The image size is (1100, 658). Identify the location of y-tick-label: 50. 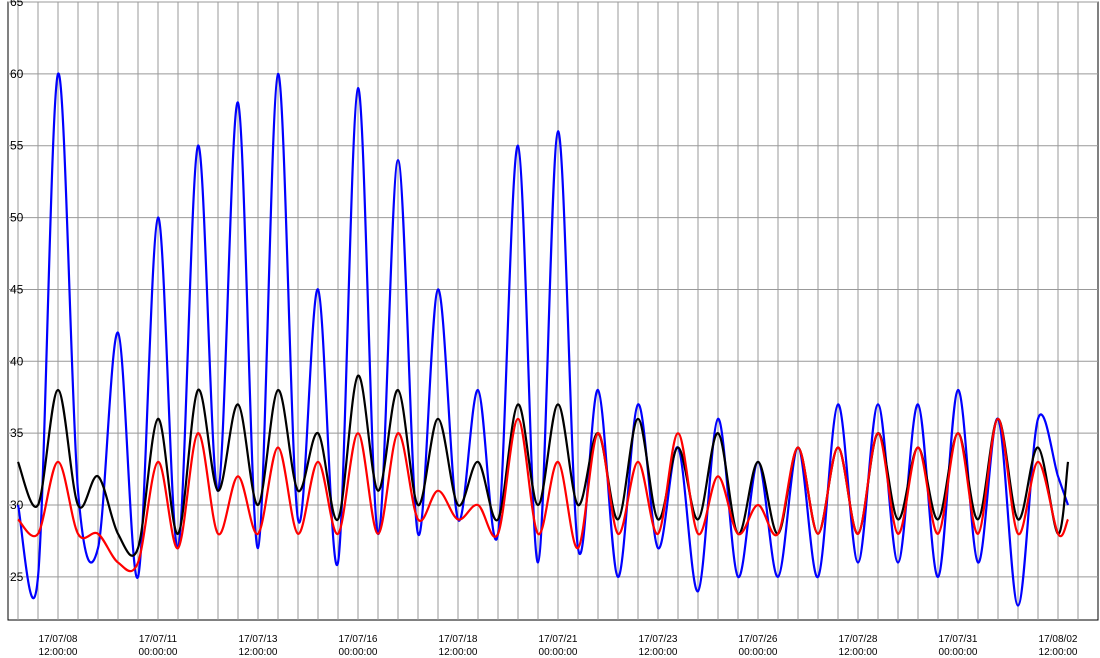
(17, 218).